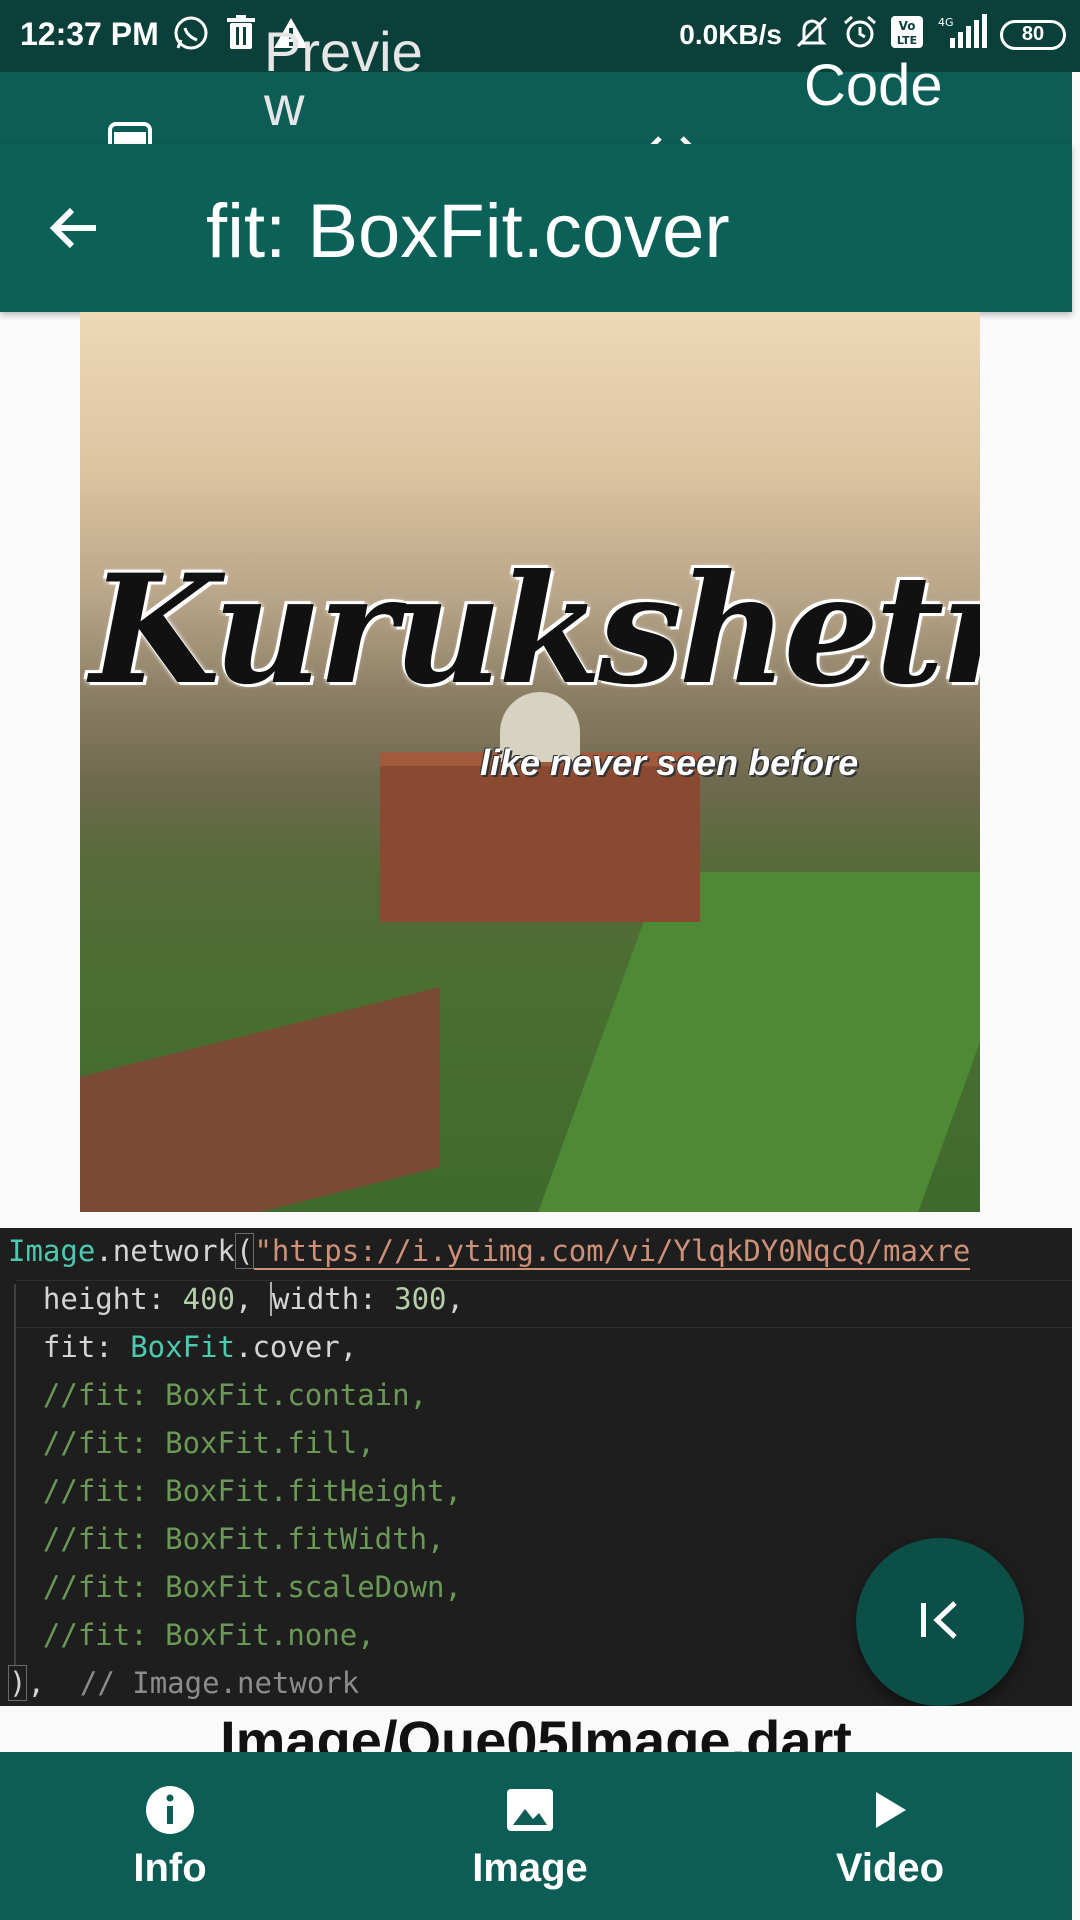 This screenshot has width=1080, height=1920. Describe the element at coordinates (191, 1635) in the screenshot. I see `code-comment-line: //fit: BoxFit.none,` at that location.